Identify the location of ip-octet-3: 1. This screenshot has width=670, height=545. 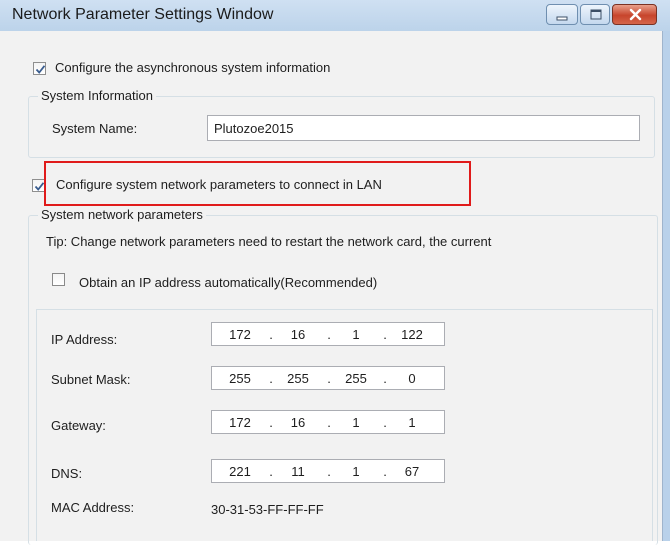
(356, 334).